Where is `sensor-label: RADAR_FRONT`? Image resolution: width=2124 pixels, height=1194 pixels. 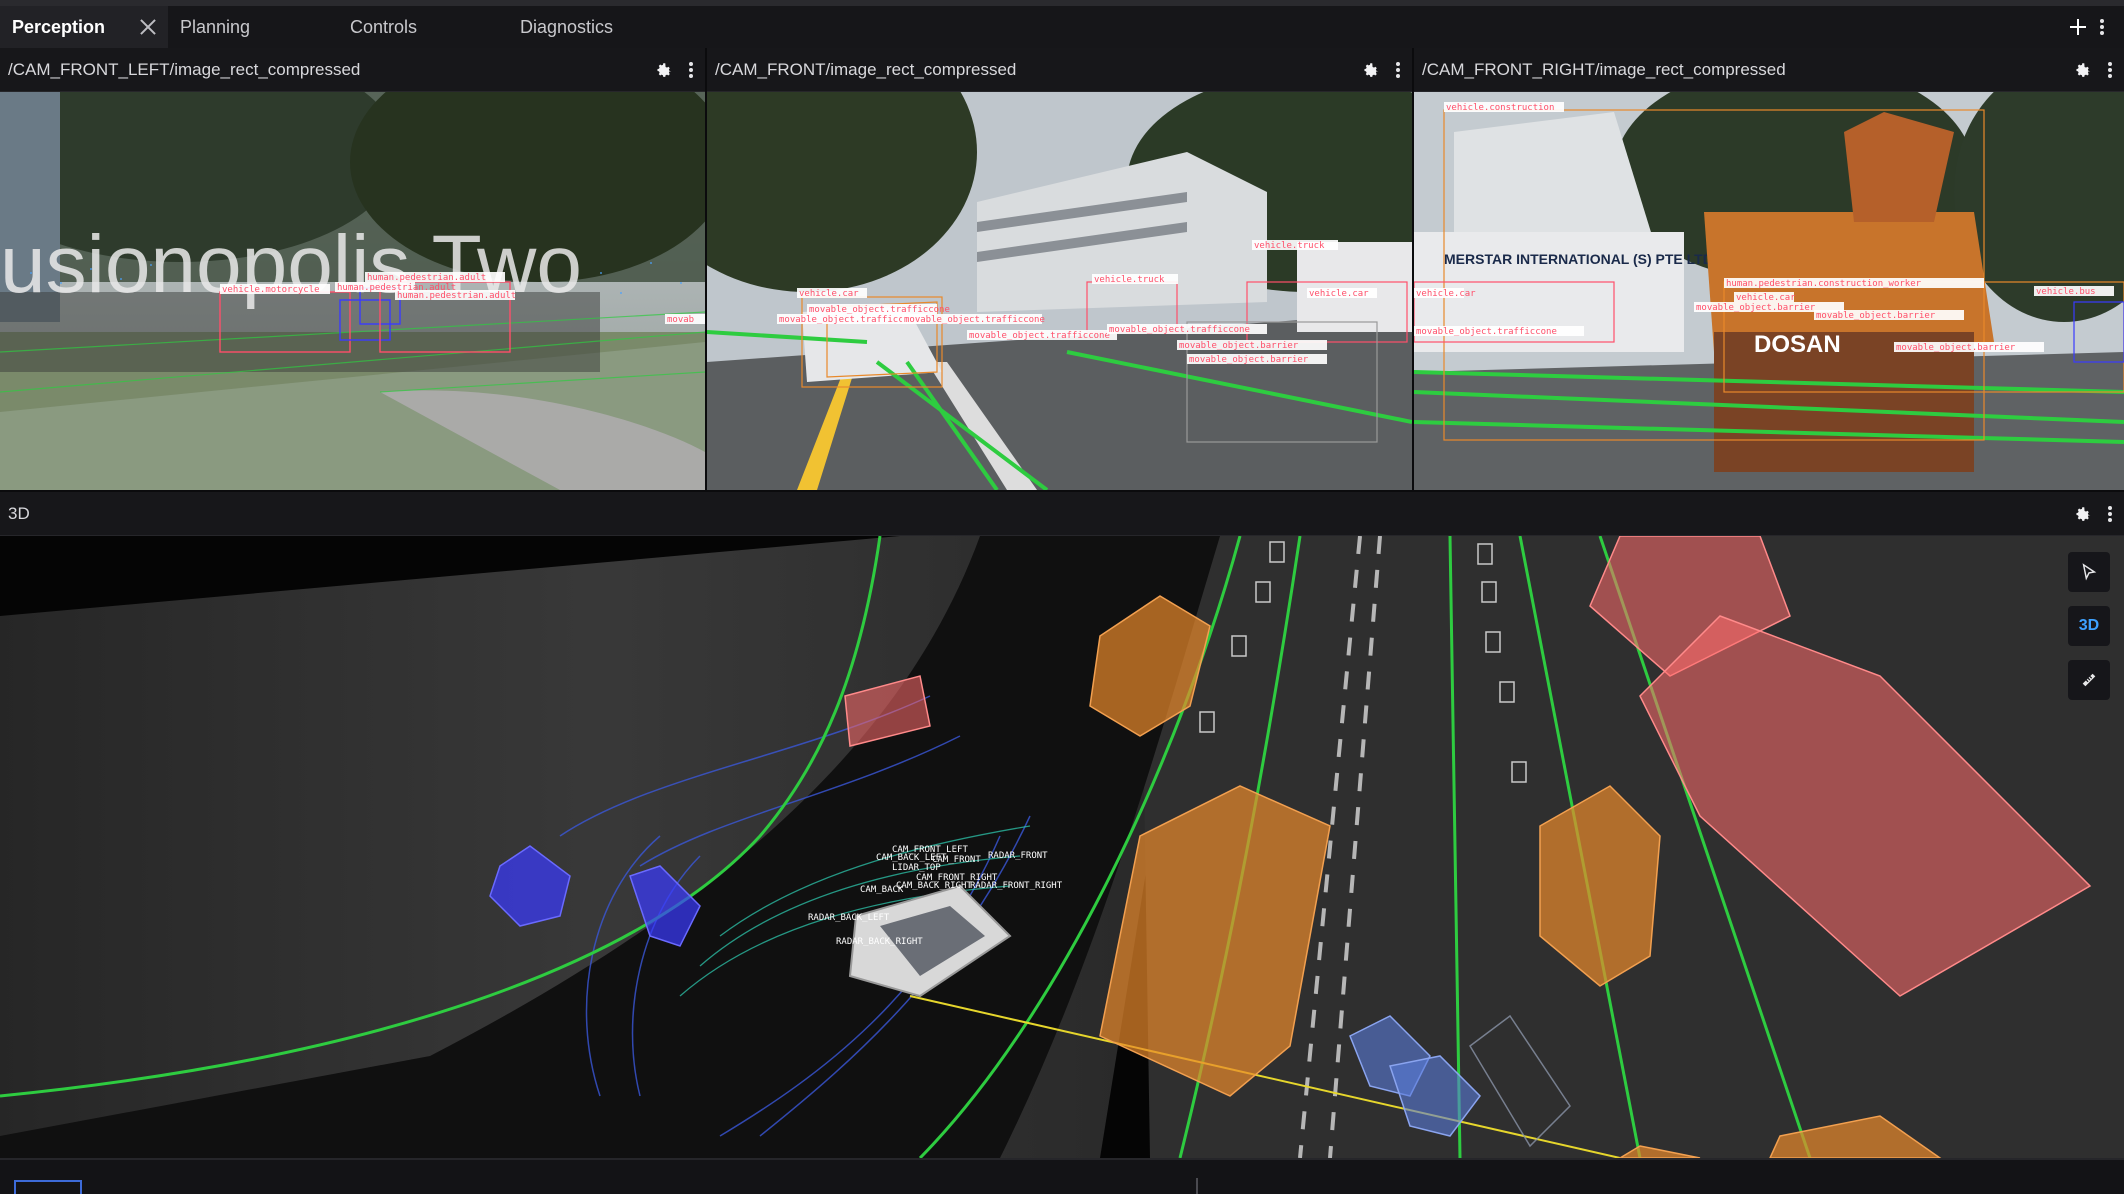 sensor-label: RADAR_FRONT is located at coordinates (1018, 856).